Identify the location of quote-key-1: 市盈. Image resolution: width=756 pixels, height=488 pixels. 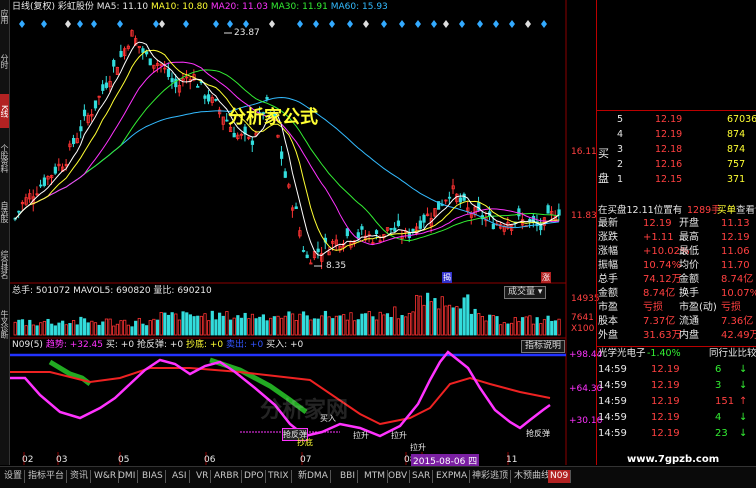
(608, 307).